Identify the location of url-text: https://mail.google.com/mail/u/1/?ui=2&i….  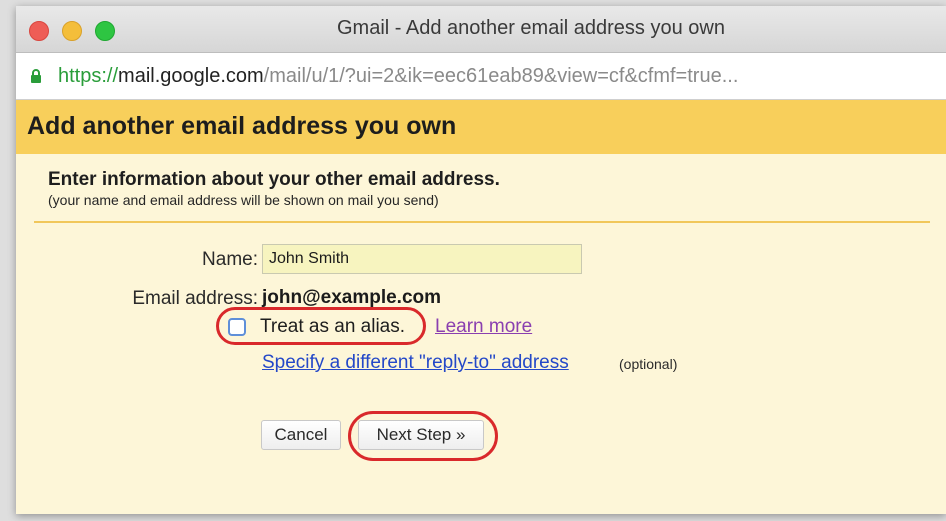
(498, 76).